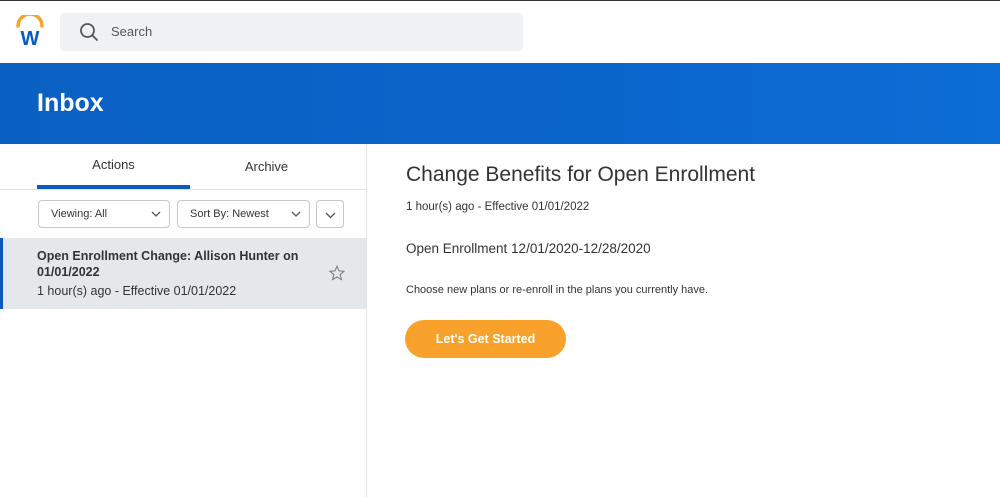 The height and width of the screenshot is (497, 1000). I want to click on detail-subtitle: 1 hour(s) ago - Effective 01/01/2022, so click(498, 207).